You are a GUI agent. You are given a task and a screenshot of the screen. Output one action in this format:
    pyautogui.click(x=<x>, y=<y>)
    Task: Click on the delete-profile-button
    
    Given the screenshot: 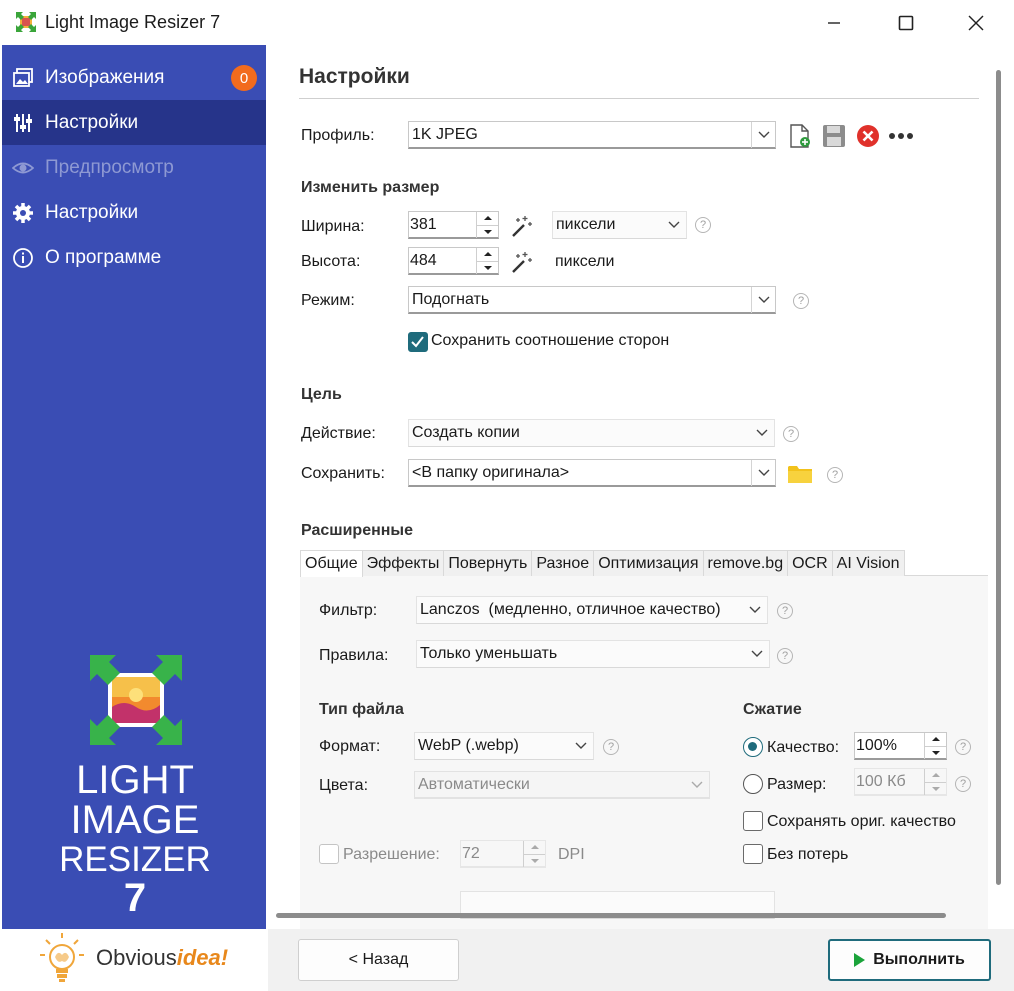 What is the action you would take?
    pyautogui.click(x=868, y=136)
    